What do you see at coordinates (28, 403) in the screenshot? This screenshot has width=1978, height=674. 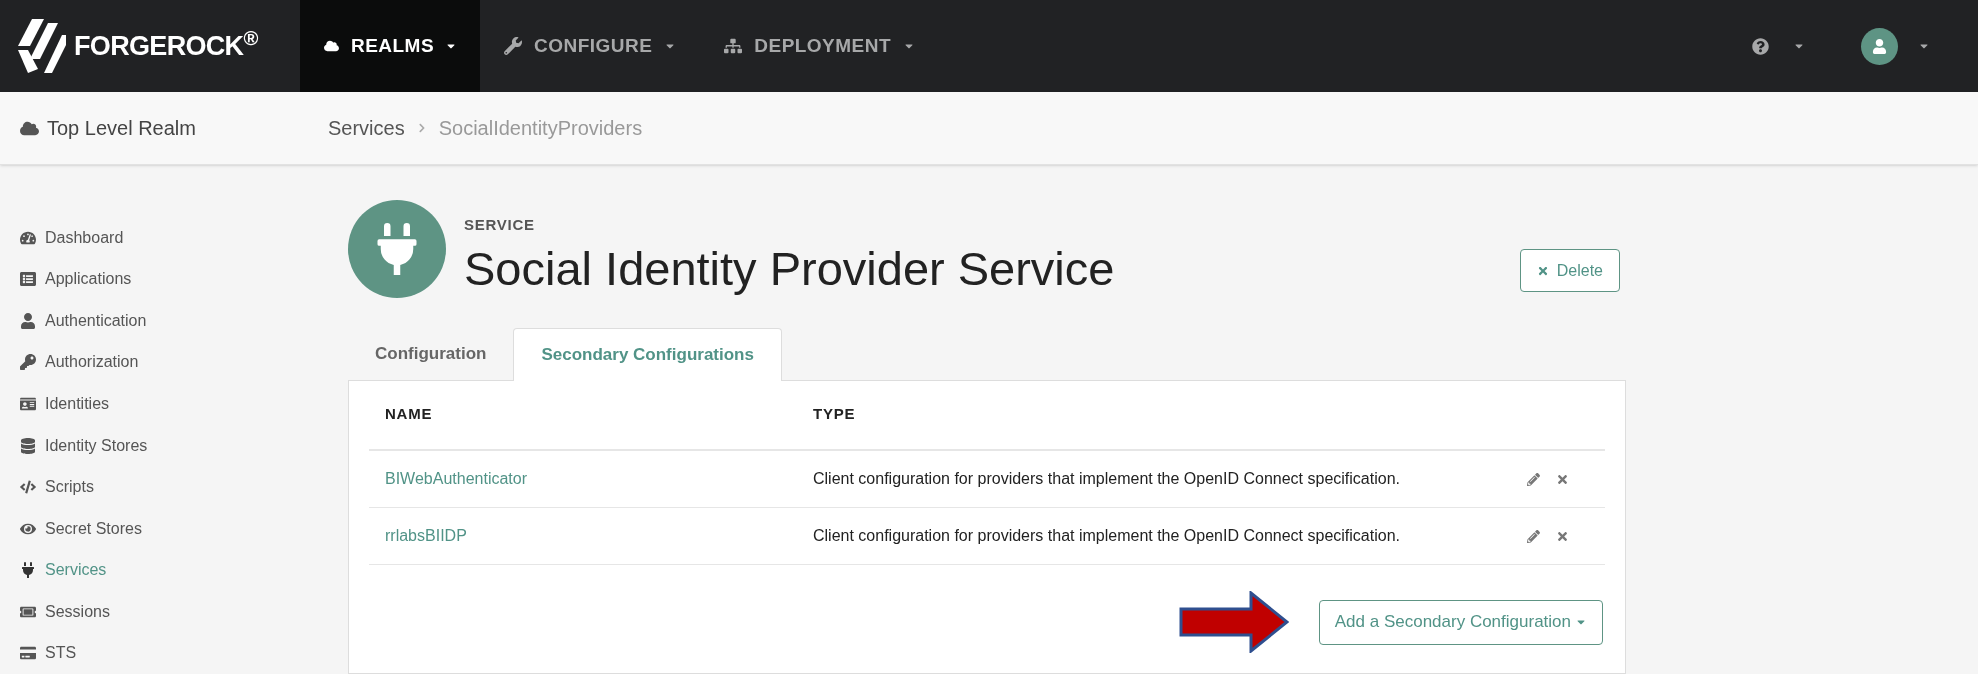 I see `id-card-icon` at bounding box center [28, 403].